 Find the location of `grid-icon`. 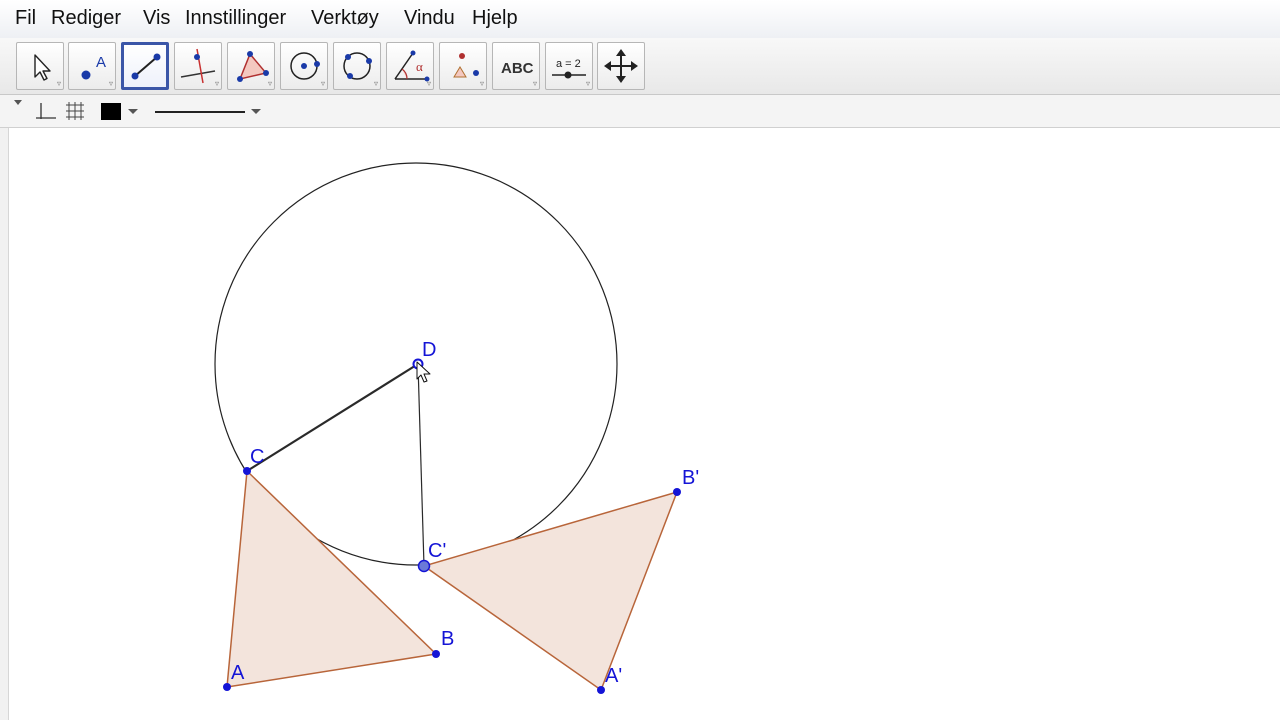

grid-icon is located at coordinates (75, 111).